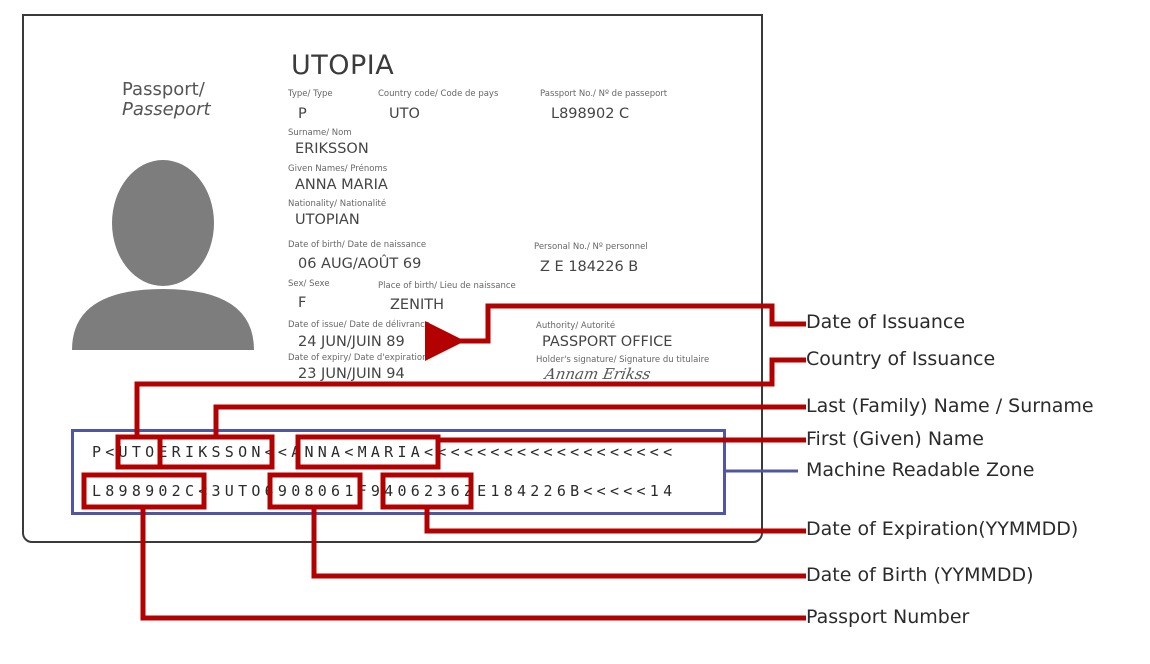  Describe the element at coordinates (920, 470) in the screenshot. I see `callout-mrz: Machine Readable Zone` at that location.